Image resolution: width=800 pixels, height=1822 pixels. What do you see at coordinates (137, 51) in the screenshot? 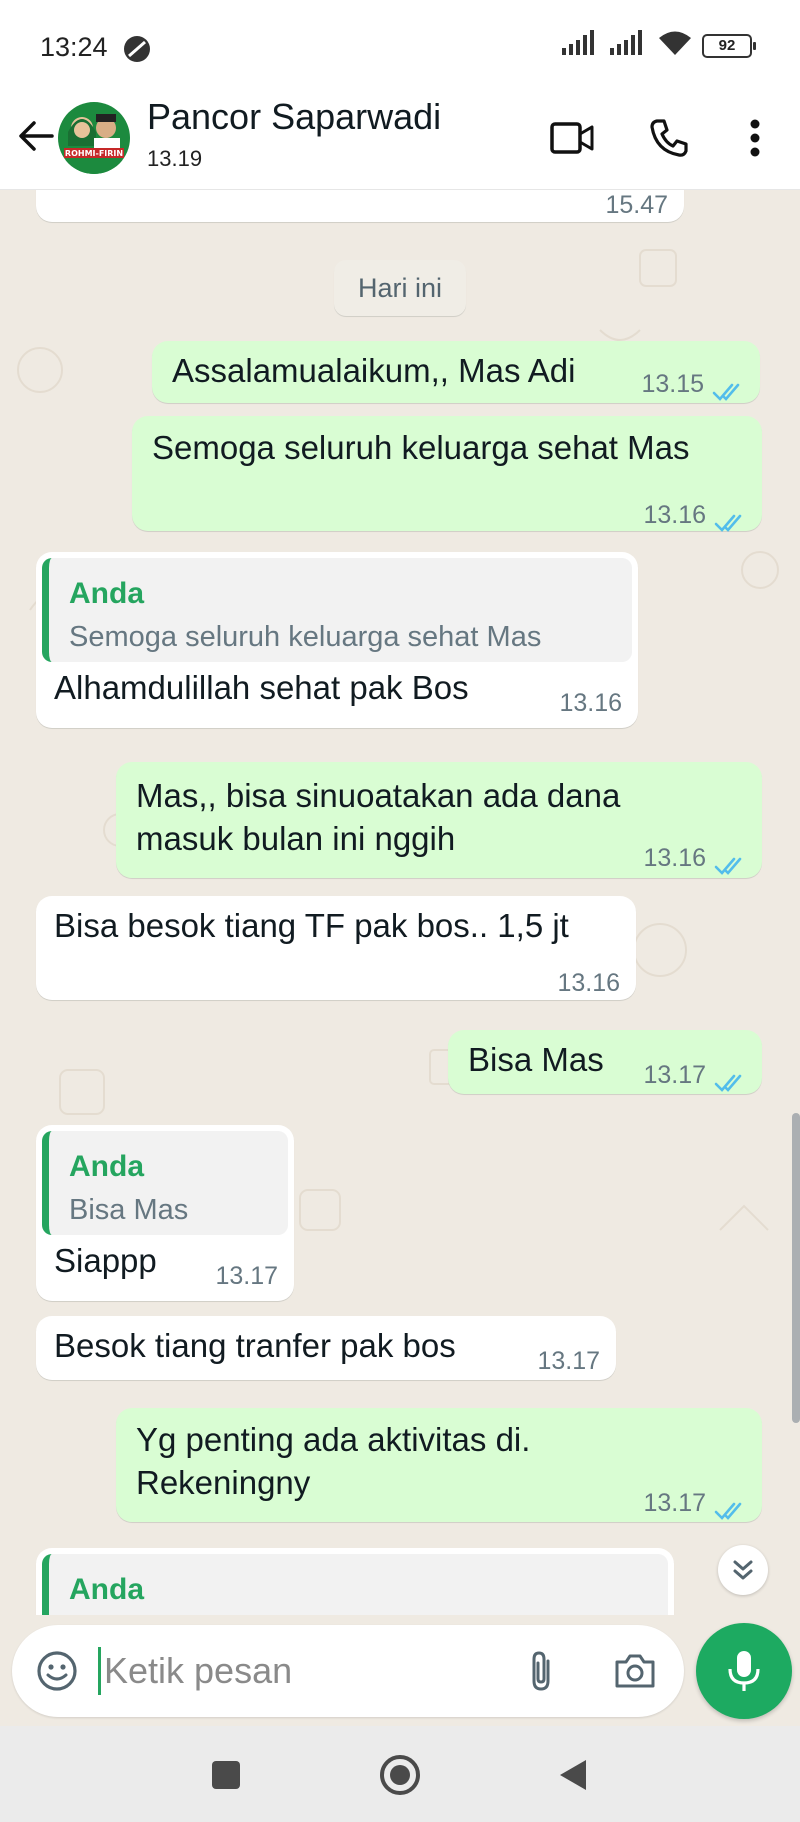
I see `dnd-icon` at bounding box center [137, 51].